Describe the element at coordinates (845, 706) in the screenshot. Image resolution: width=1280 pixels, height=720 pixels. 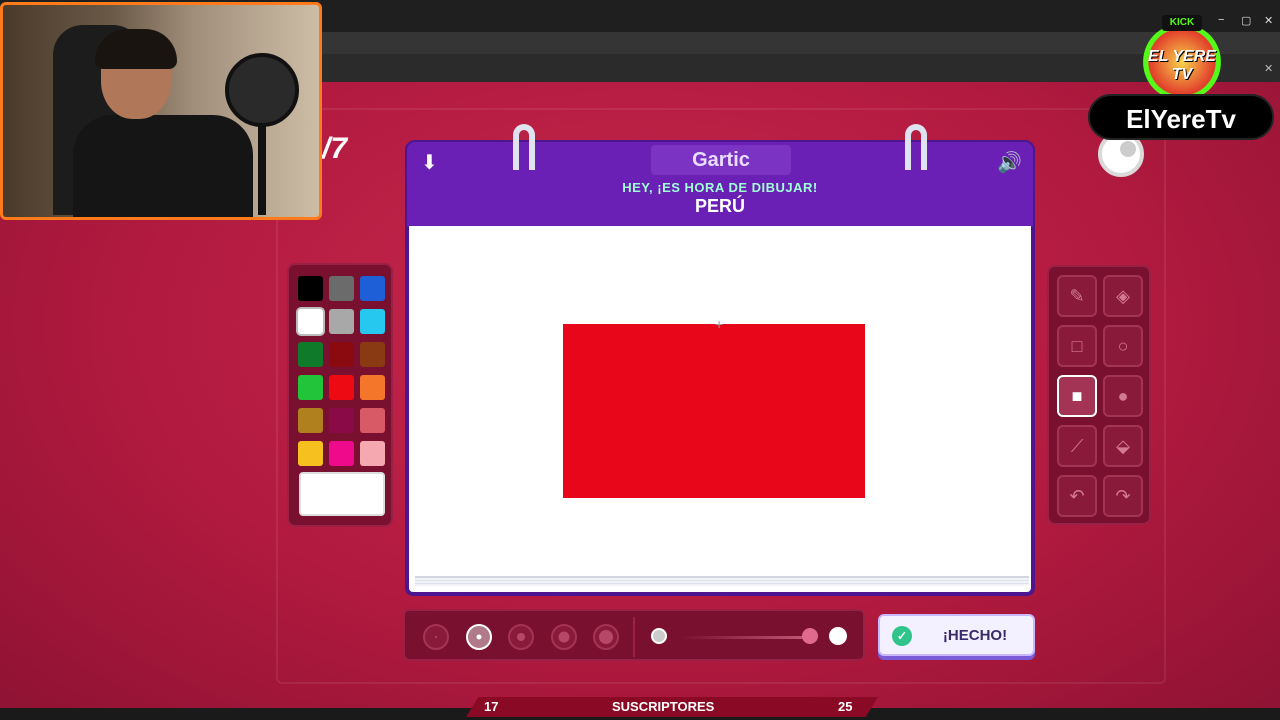
I see `subscriber-goal: 25` at that location.